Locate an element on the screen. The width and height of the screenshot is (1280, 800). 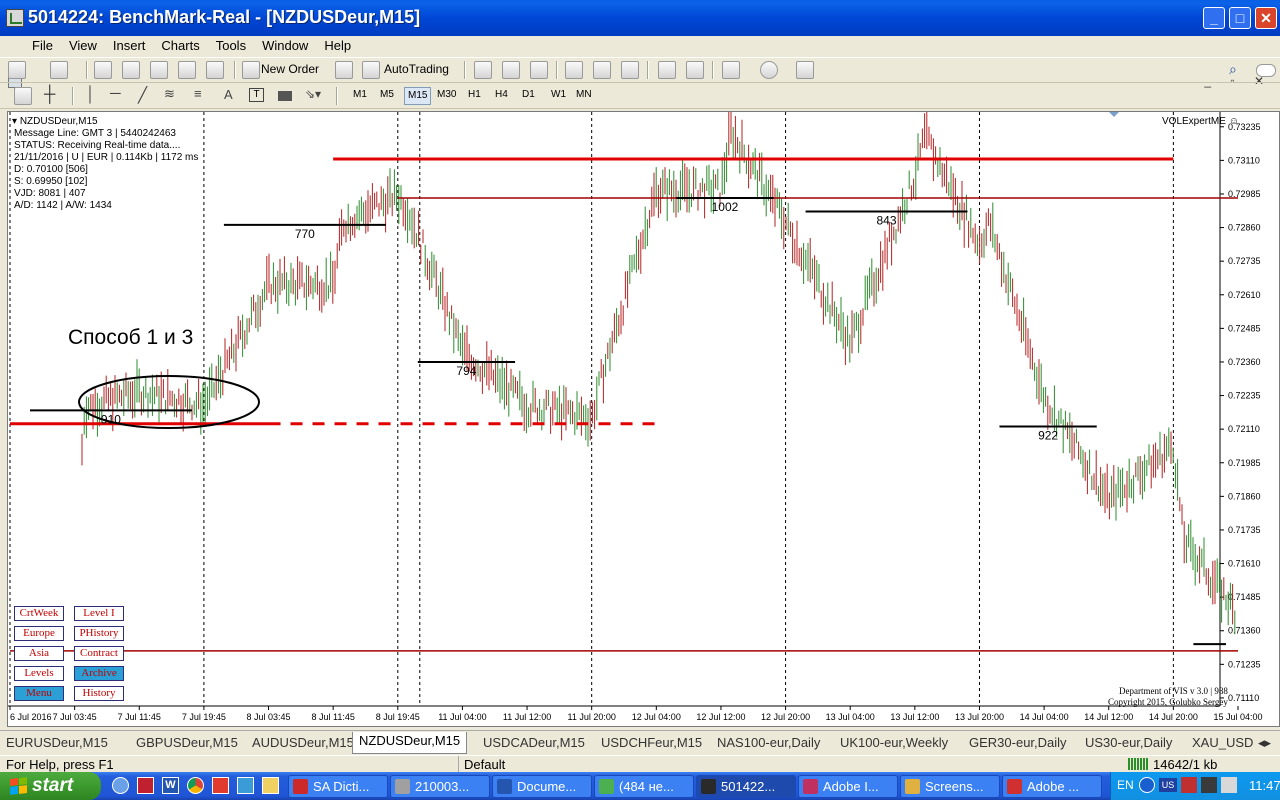
vertical-line-icon: │ is located at coordinates (90, 94).